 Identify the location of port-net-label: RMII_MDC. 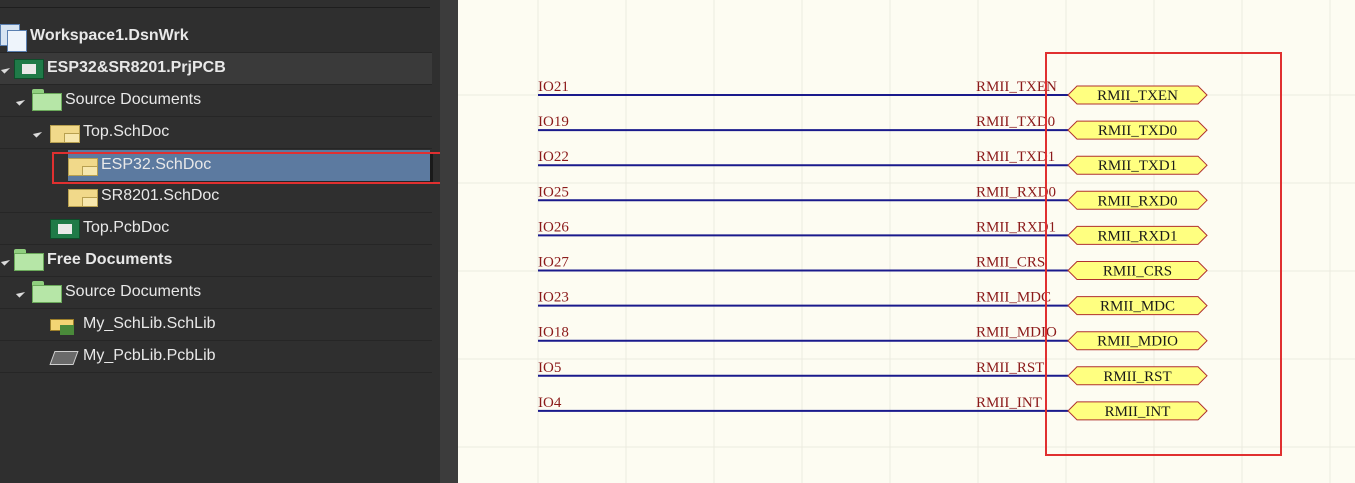
(1013, 298).